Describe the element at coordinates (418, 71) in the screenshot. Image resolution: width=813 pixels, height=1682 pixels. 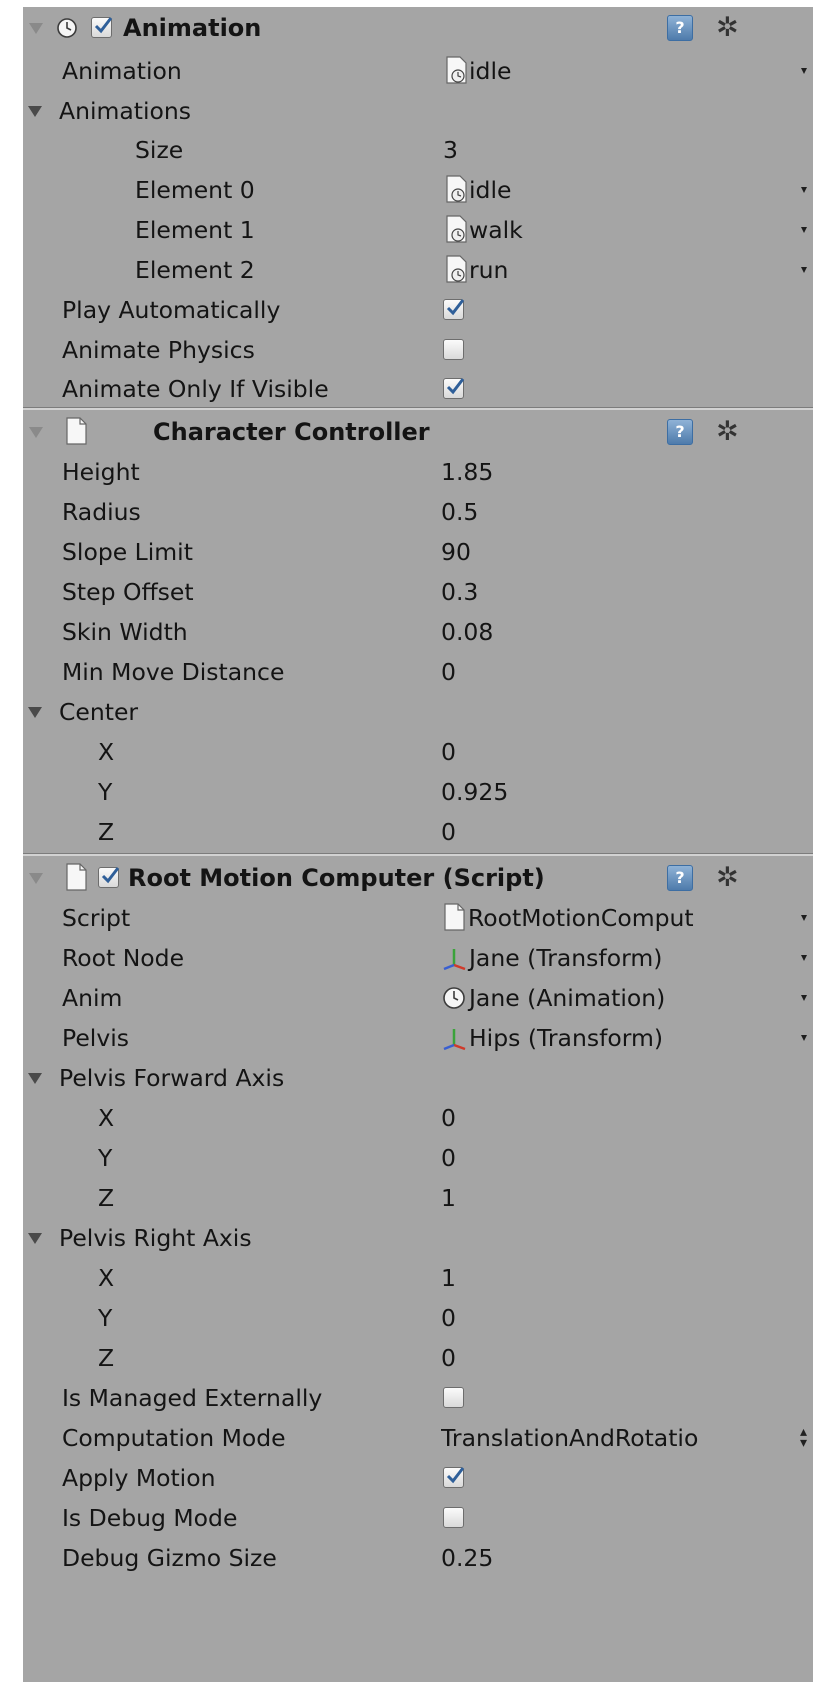
I see `animation-clip-field: Animation idle` at that location.